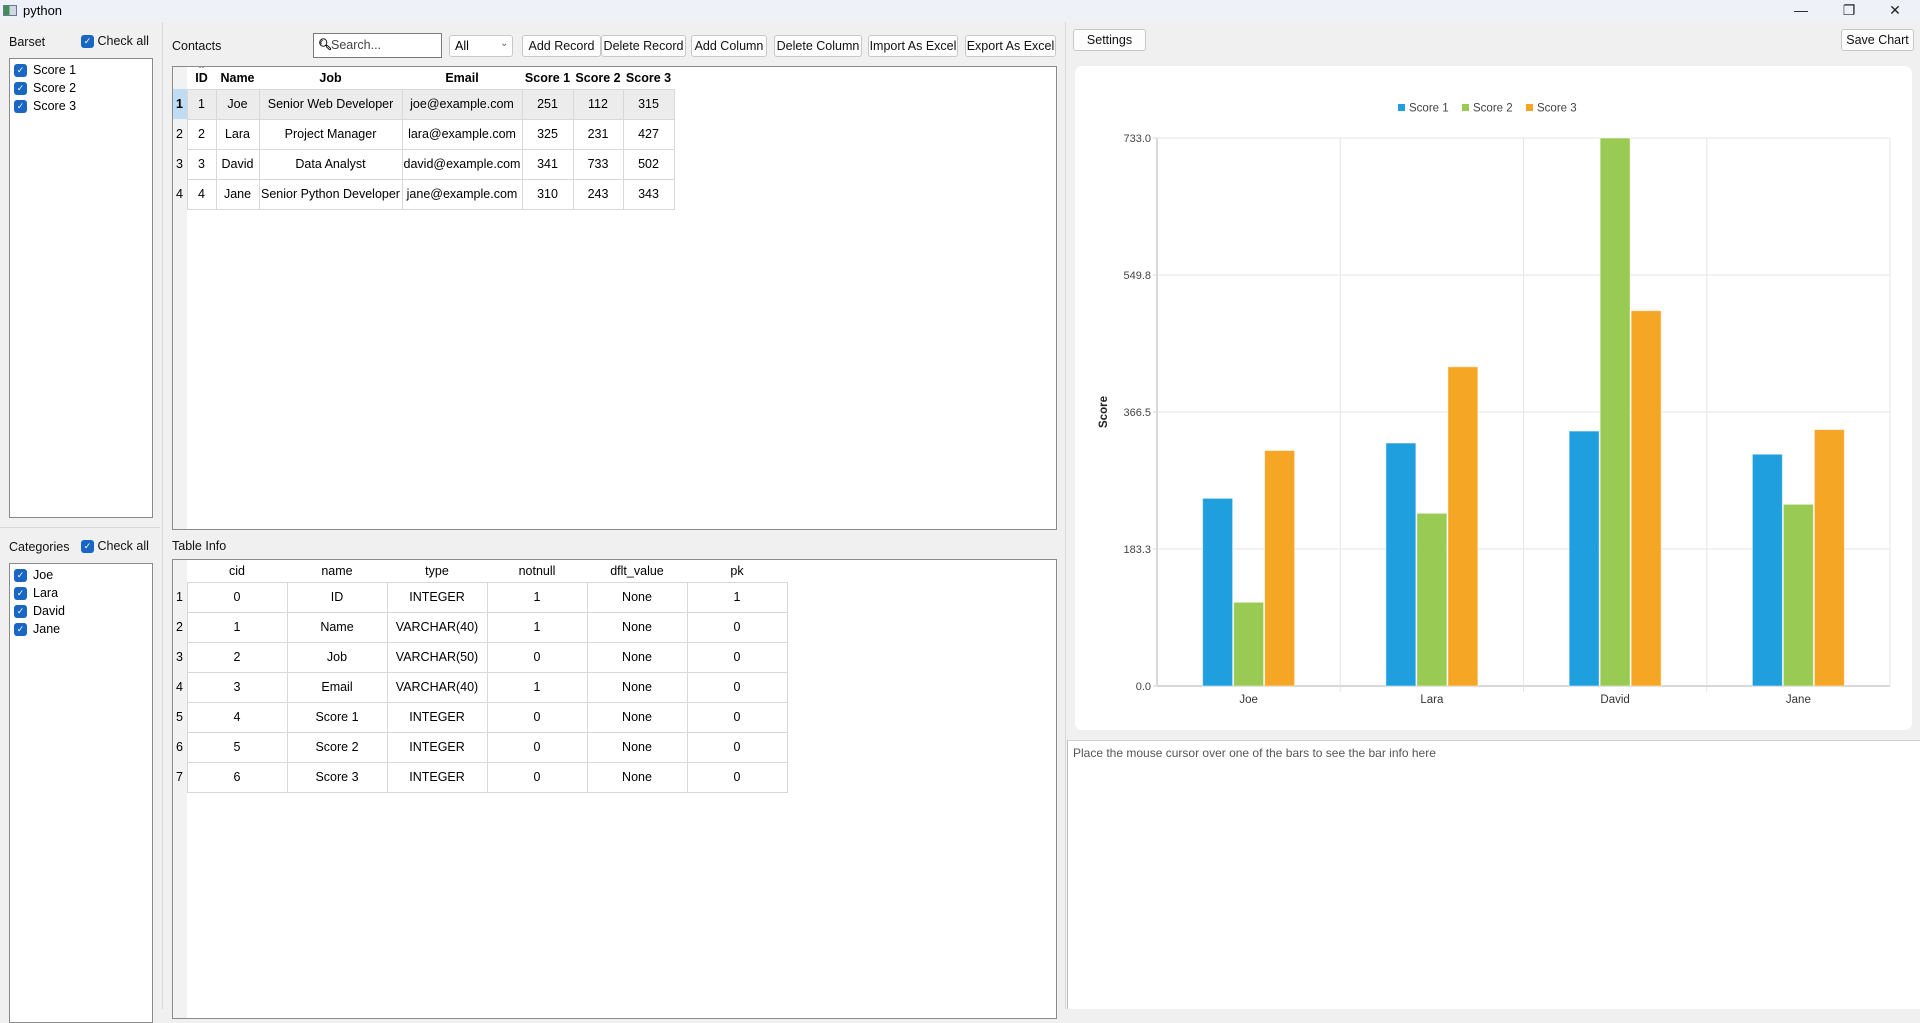 This screenshot has width=1920, height=1023. What do you see at coordinates (1218, 592) in the screenshot?
I see `bar-score-1-joe` at bounding box center [1218, 592].